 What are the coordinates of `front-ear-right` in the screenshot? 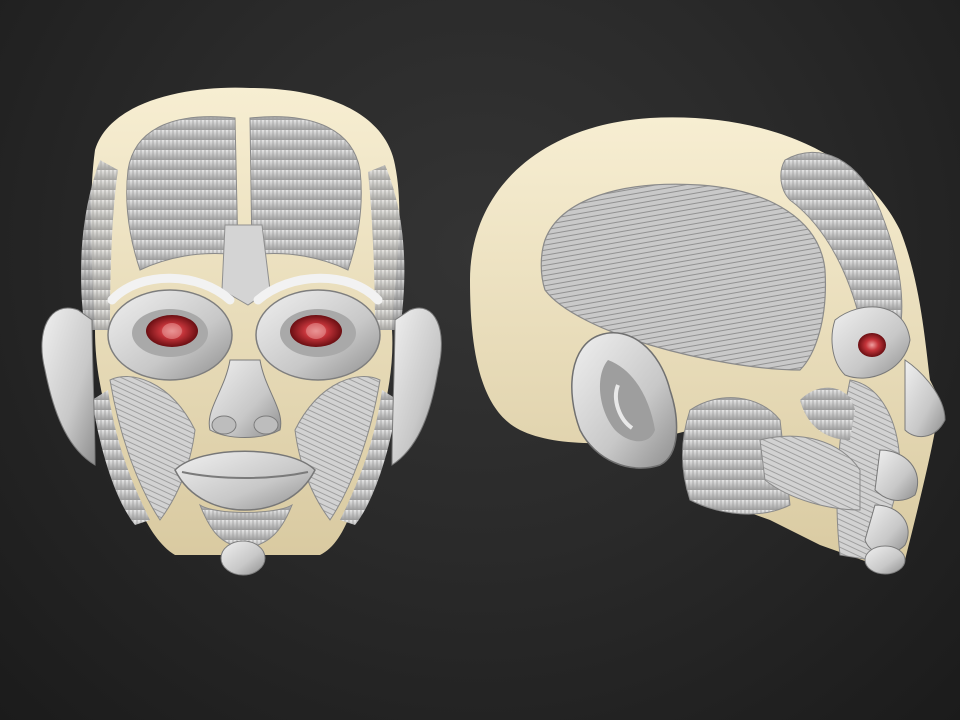 It's located at (416, 386).